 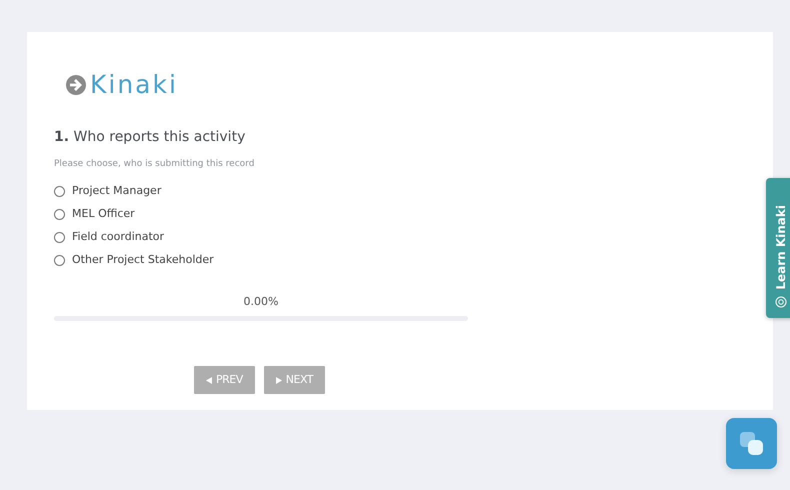 I want to click on arrow-circle-icon, so click(x=76, y=85).